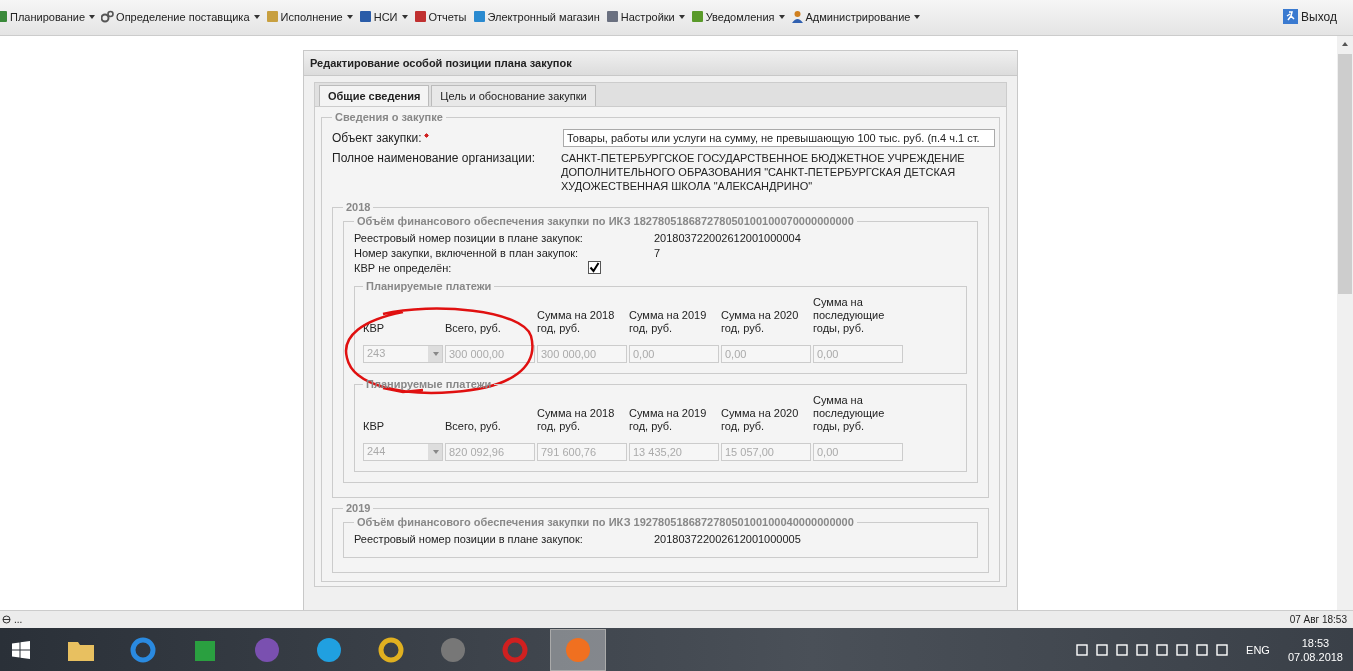 The image size is (1353, 671). I want to click on field-label: КВР не определён:, so click(403, 268).